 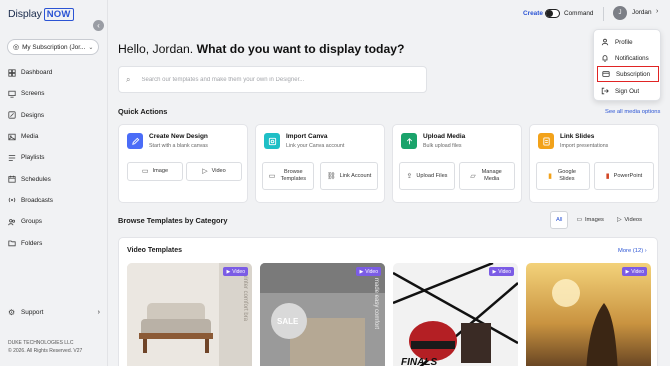 What do you see at coordinates (628, 58) in the screenshot?
I see `menu-item-notifications: Notifications` at bounding box center [628, 58].